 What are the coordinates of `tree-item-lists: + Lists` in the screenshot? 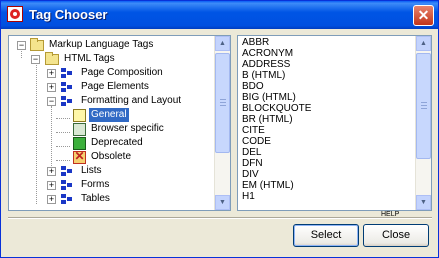 It's located at (109, 171).